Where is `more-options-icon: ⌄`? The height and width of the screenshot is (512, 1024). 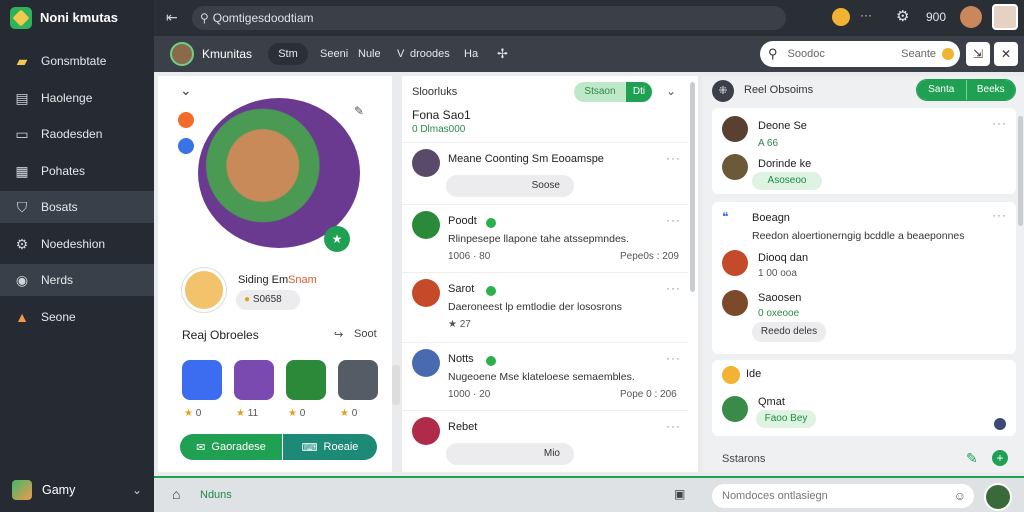
more-options-icon: ⌄ is located at coordinates (671, 91).